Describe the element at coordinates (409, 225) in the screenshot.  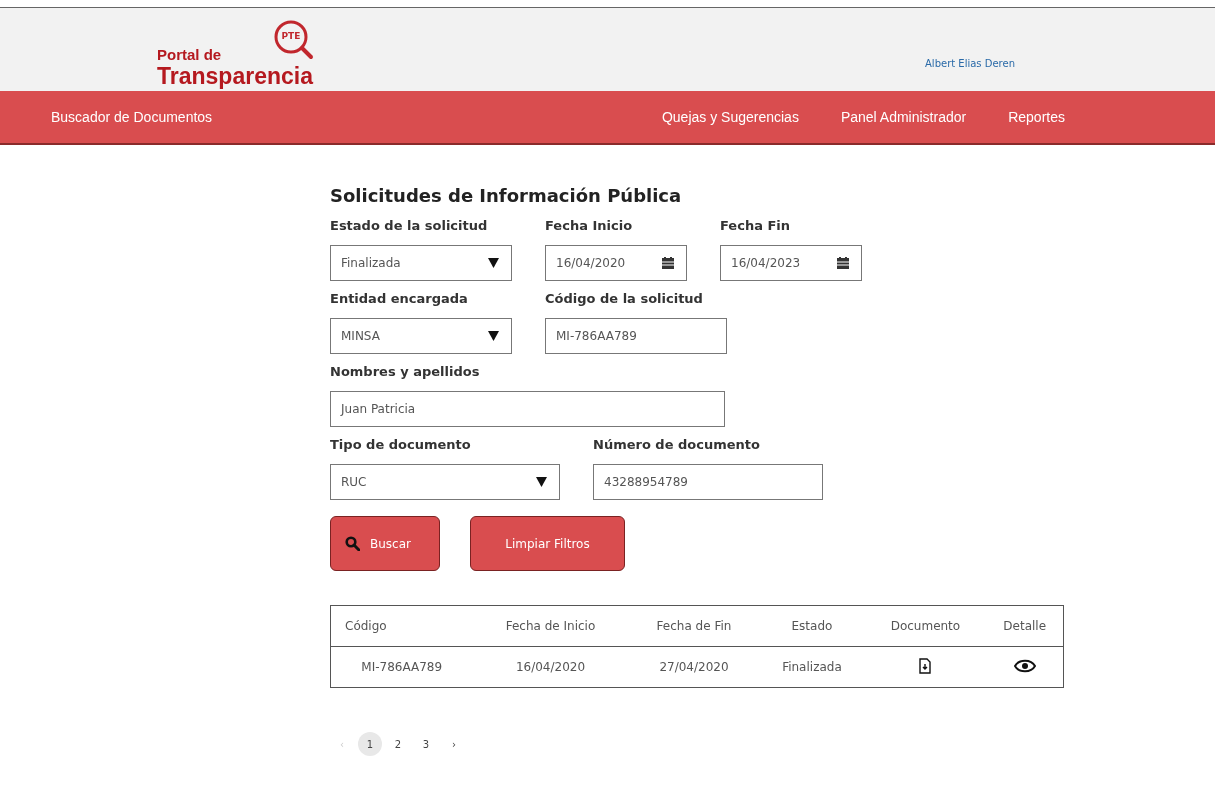
I see `field-label: Estado de la solicitud` at that location.